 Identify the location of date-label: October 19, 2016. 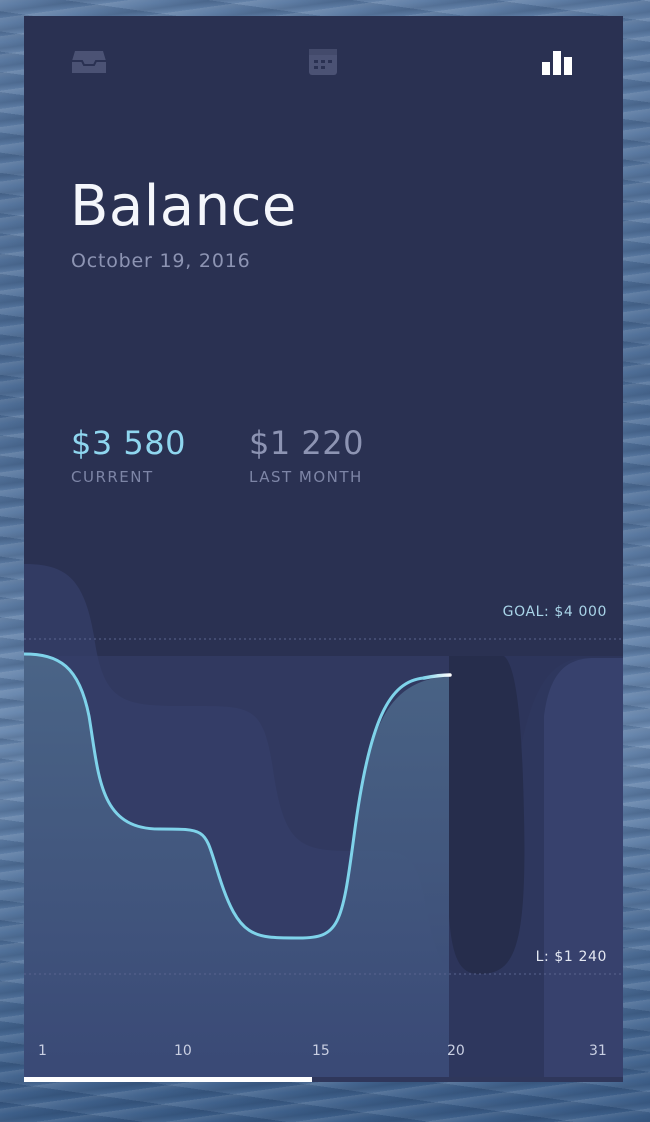
(161, 261).